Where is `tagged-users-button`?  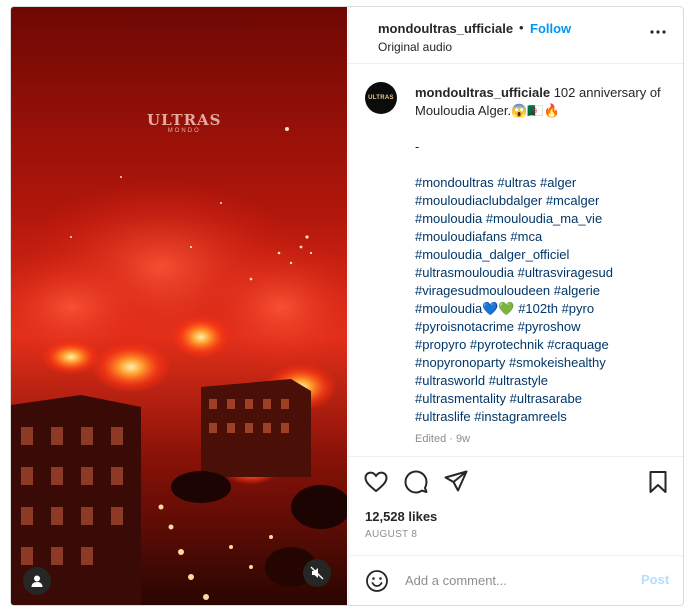 tagged-users-button is located at coordinates (37, 581).